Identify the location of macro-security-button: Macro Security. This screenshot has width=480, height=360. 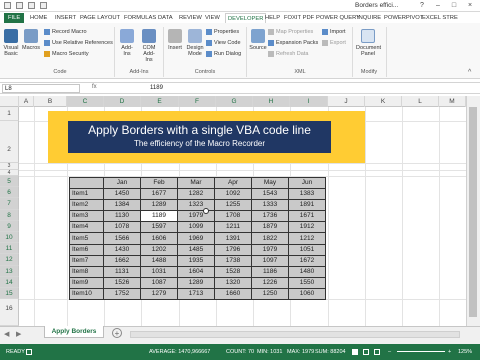
(66, 54).